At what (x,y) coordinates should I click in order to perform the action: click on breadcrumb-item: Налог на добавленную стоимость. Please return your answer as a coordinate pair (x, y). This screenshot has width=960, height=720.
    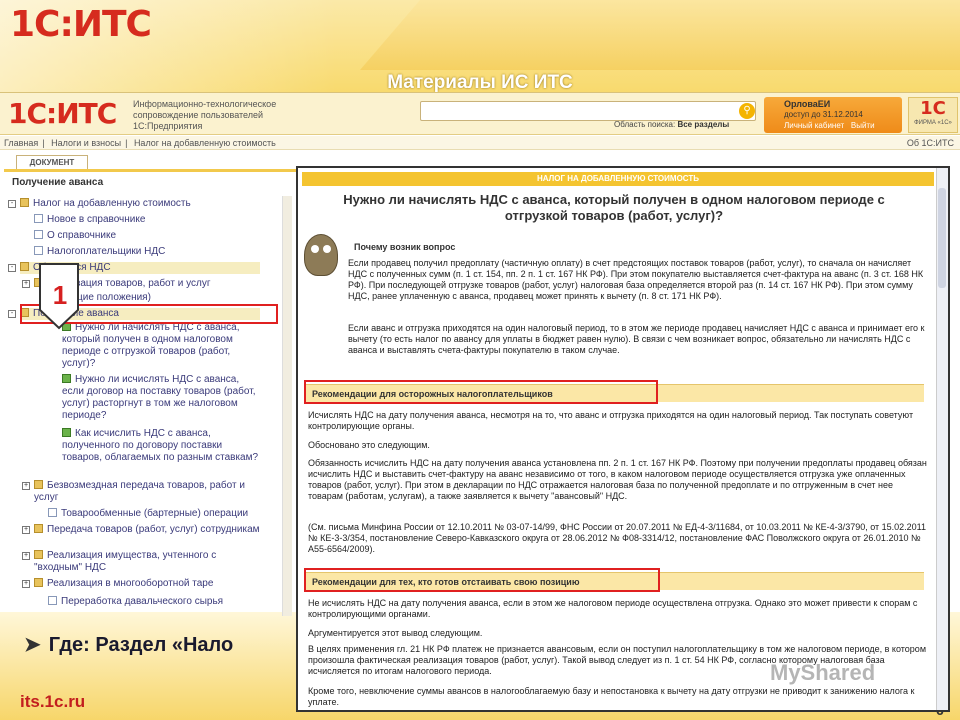
    Looking at the image, I should click on (205, 143).